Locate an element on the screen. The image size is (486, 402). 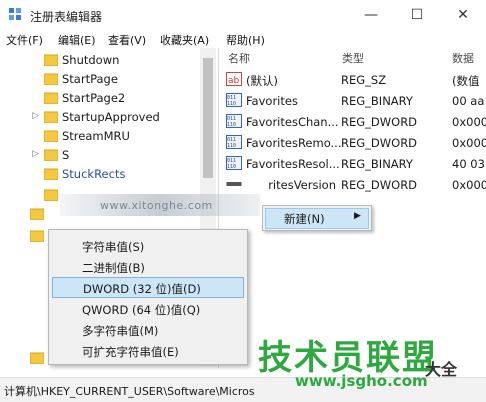
column-header-data: 数据 is located at coordinates (463, 58).